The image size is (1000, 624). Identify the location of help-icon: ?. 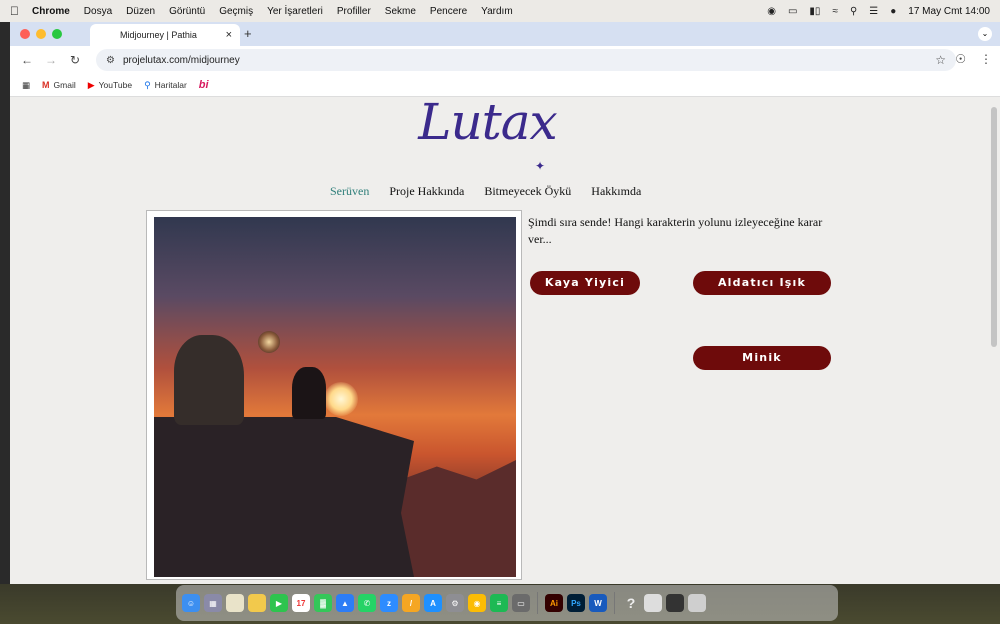
(631, 603).